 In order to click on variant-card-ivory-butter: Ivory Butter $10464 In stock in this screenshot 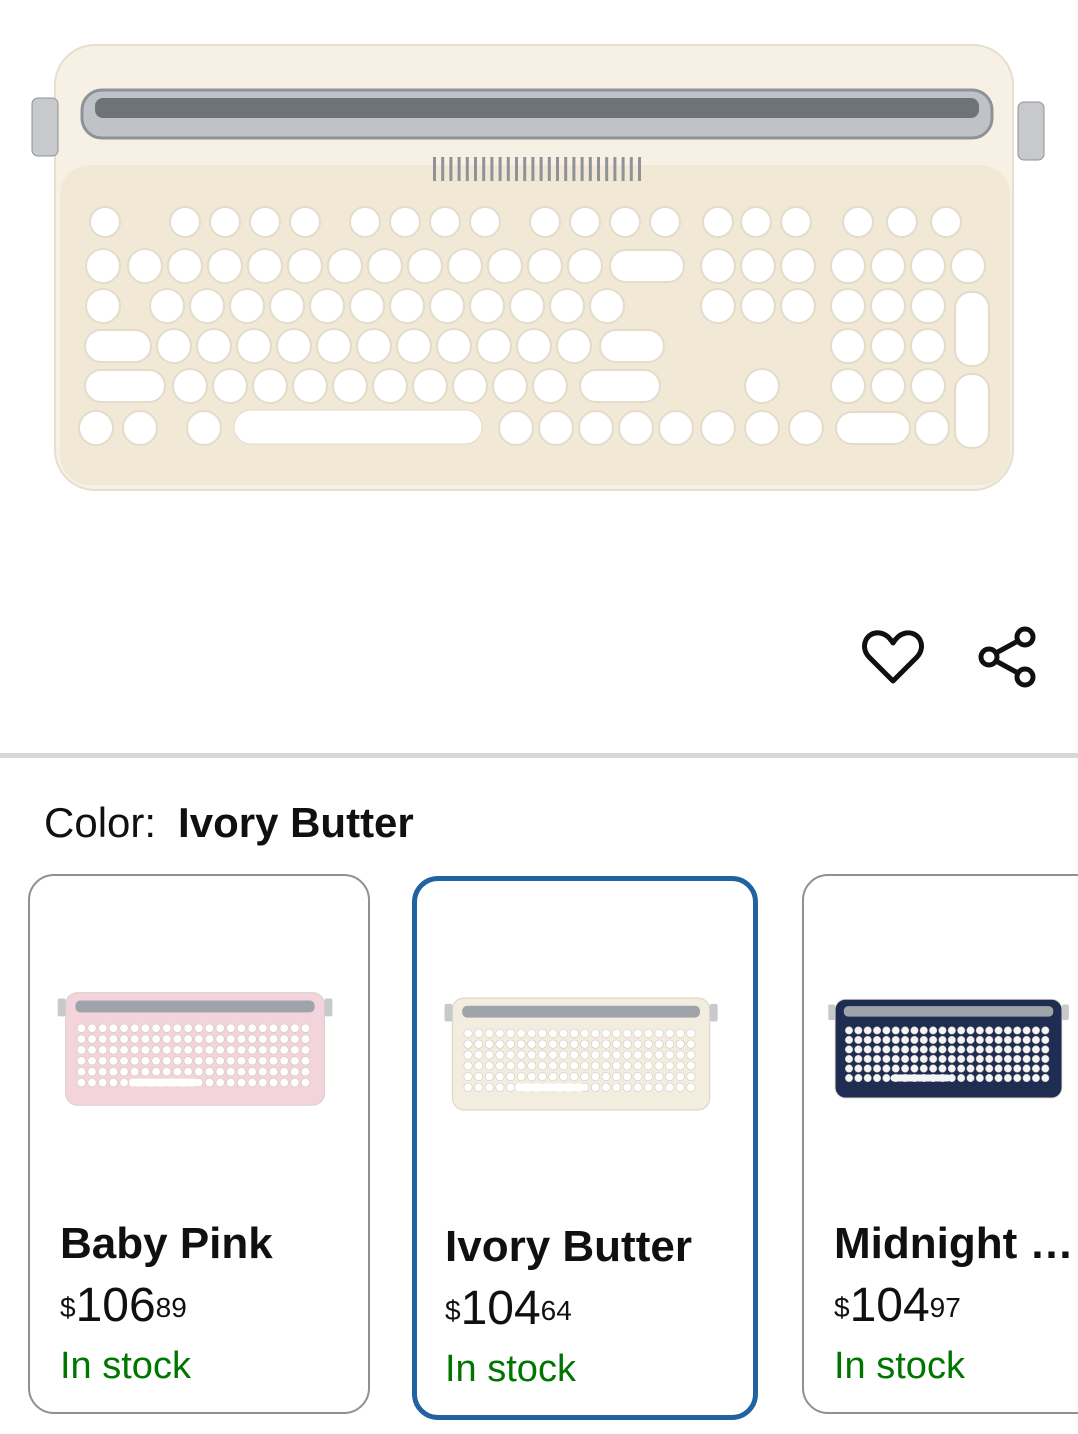, I will do `click(585, 1148)`.